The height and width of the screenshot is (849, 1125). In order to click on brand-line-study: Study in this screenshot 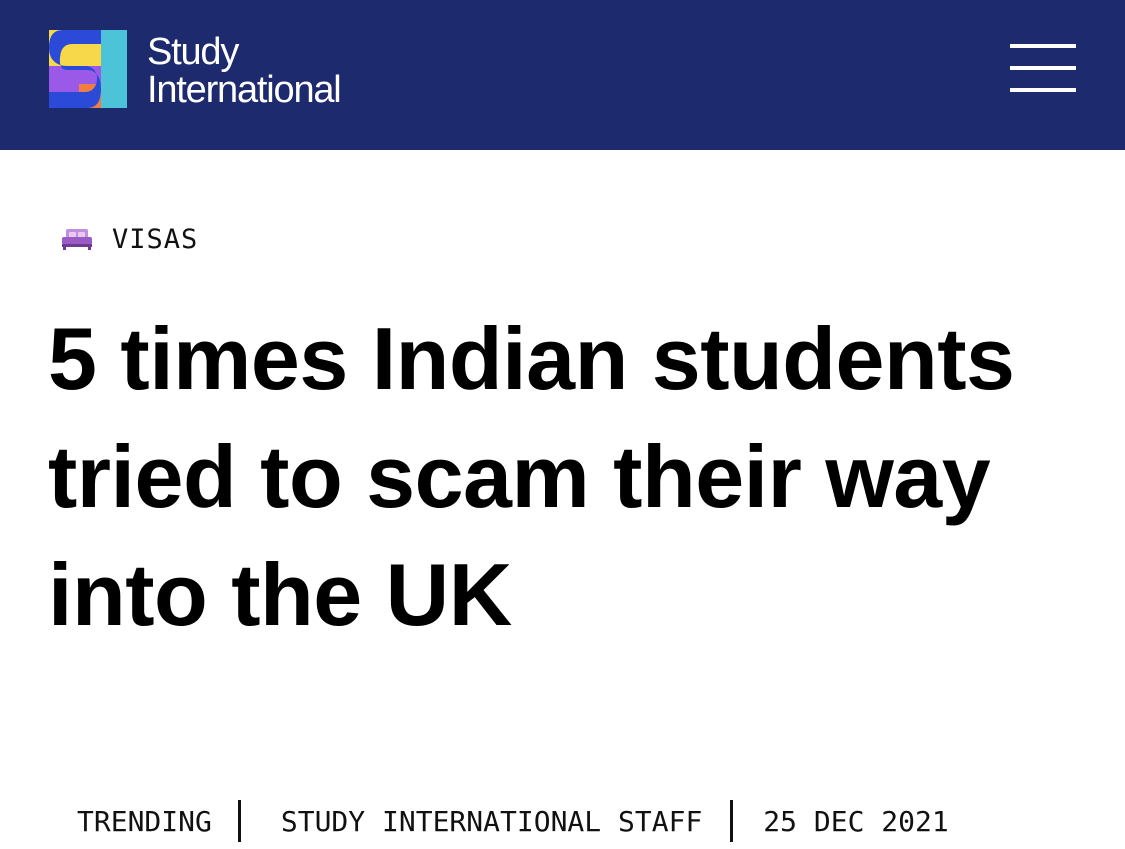, I will do `click(193, 52)`.